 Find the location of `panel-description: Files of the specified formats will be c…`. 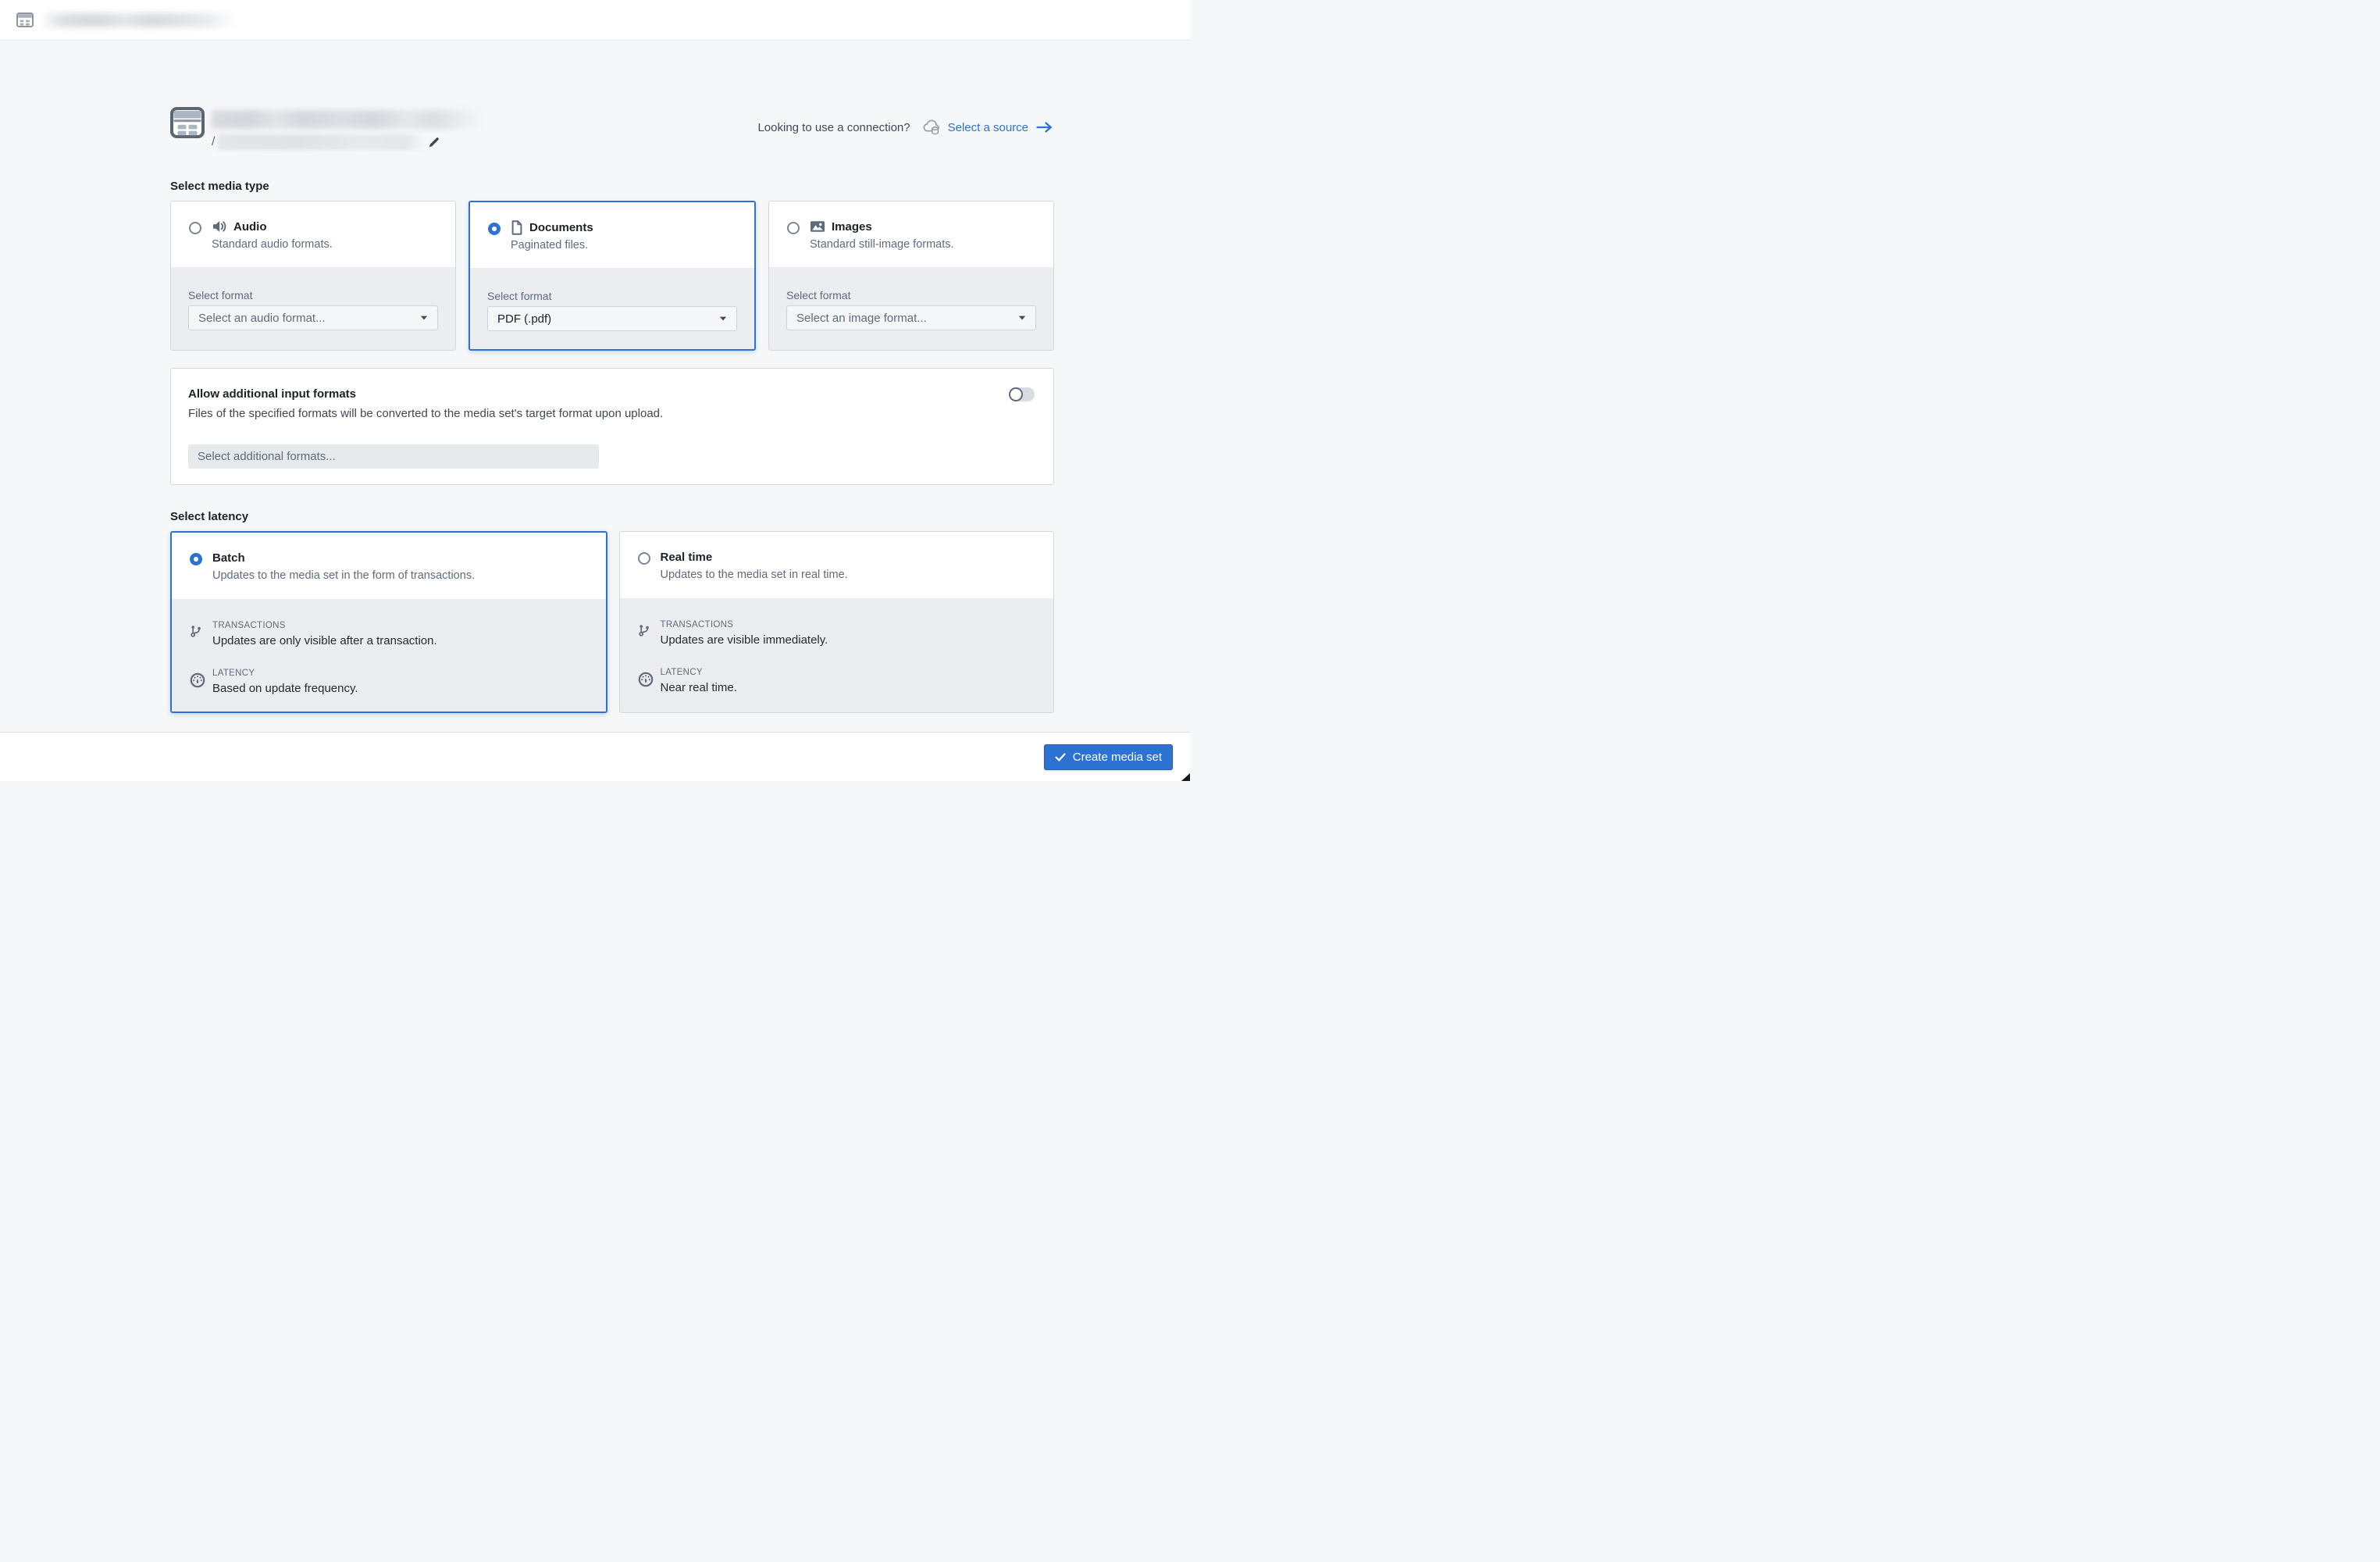

panel-description: Files of the specified formats will be c… is located at coordinates (426, 413).